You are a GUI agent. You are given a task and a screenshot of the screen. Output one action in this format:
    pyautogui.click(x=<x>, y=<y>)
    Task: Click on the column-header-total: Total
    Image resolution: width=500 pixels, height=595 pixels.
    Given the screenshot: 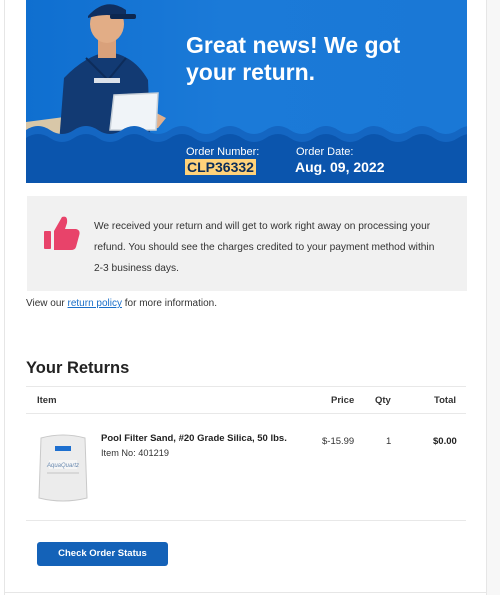 What is the action you would take?
    pyautogui.click(x=445, y=400)
    